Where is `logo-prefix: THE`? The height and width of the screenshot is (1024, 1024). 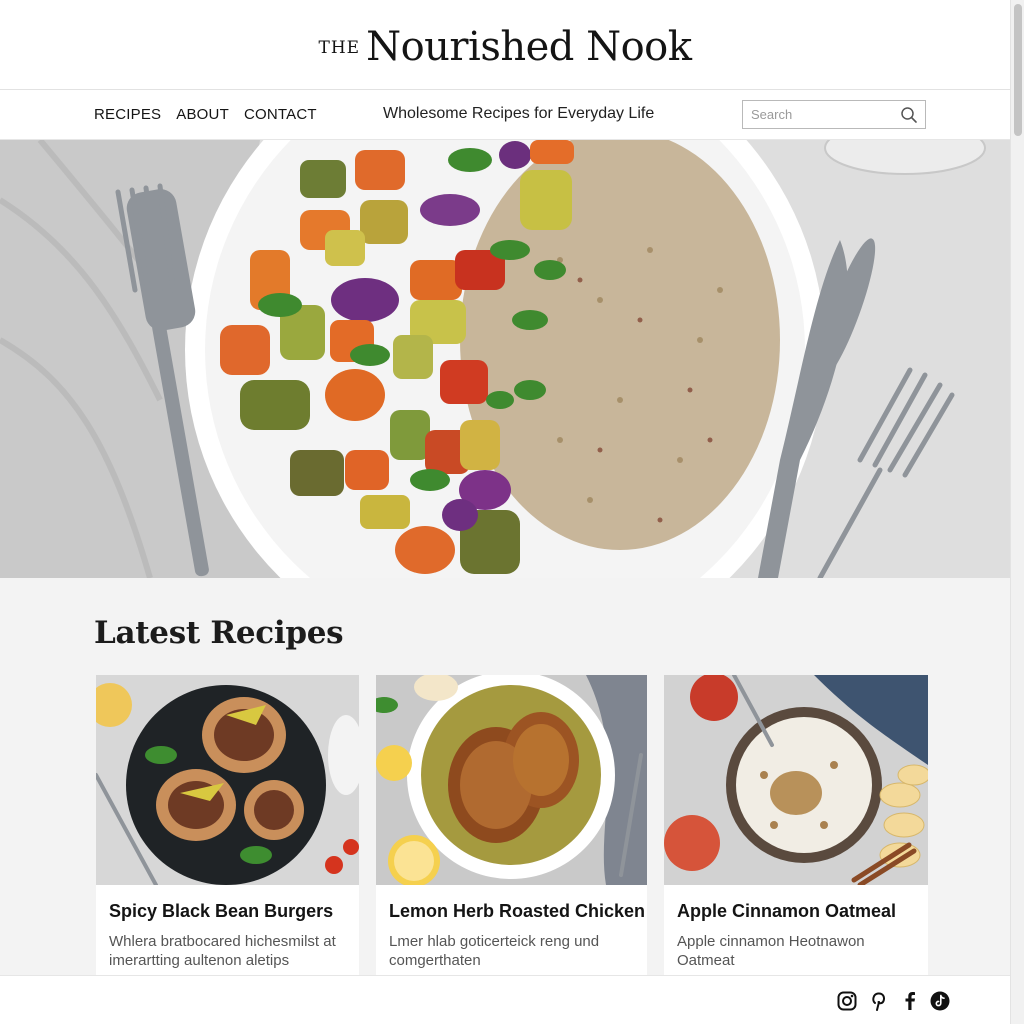 logo-prefix: THE is located at coordinates (339, 48).